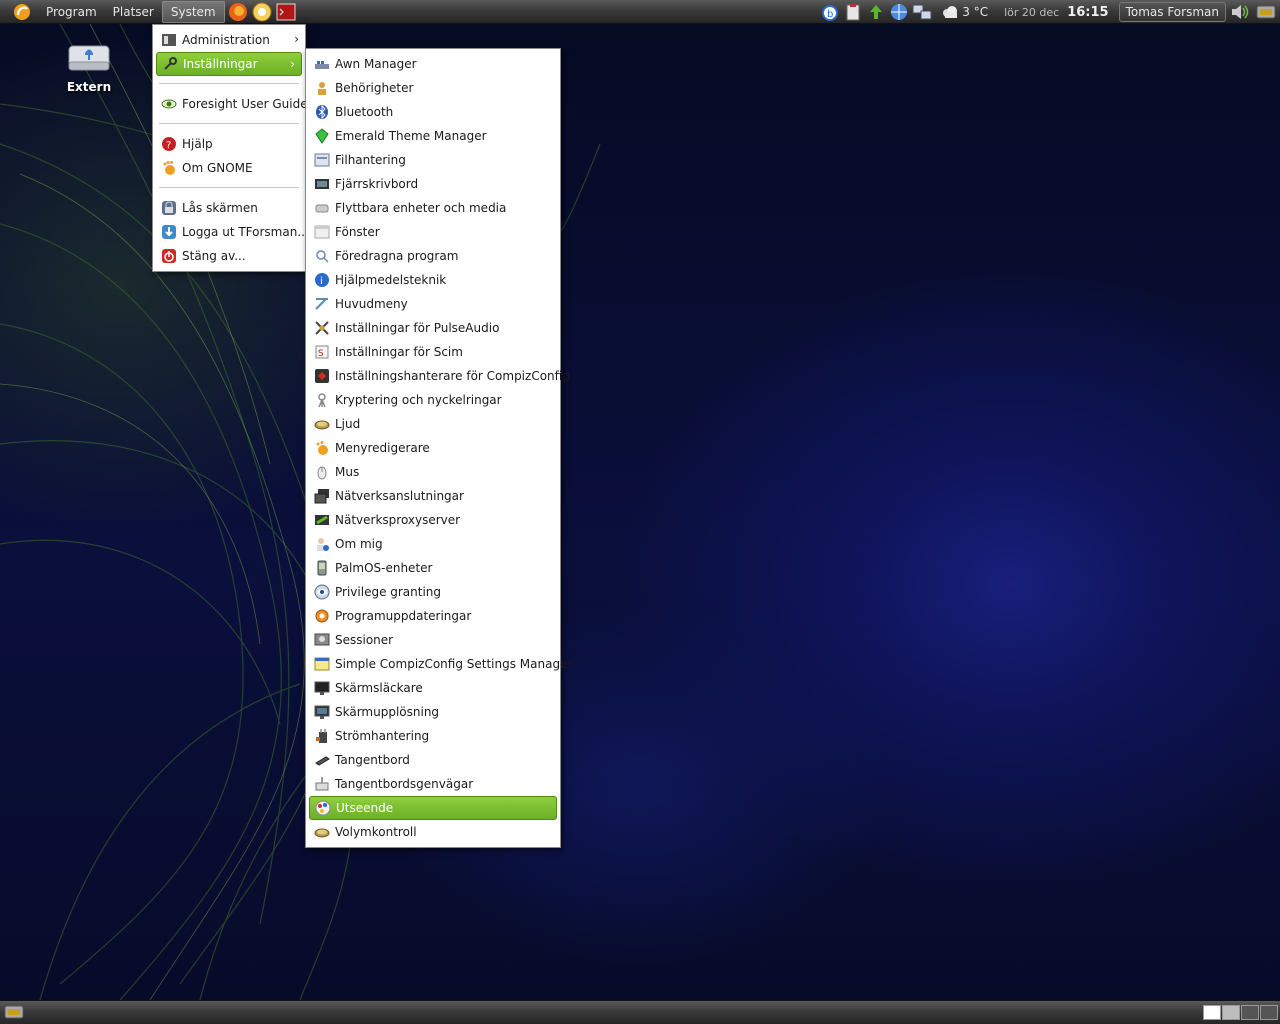 Image resolution: width=1280 pixels, height=1024 pixels. What do you see at coordinates (433, 472) in the screenshot?
I see `menu-item-mus: Mus` at bounding box center [433, 472].